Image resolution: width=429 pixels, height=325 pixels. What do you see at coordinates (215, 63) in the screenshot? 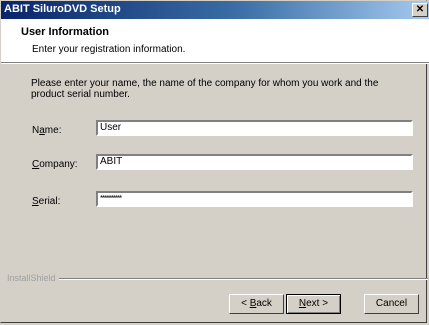
I see `header-divider` at bounding box center [215, 63].